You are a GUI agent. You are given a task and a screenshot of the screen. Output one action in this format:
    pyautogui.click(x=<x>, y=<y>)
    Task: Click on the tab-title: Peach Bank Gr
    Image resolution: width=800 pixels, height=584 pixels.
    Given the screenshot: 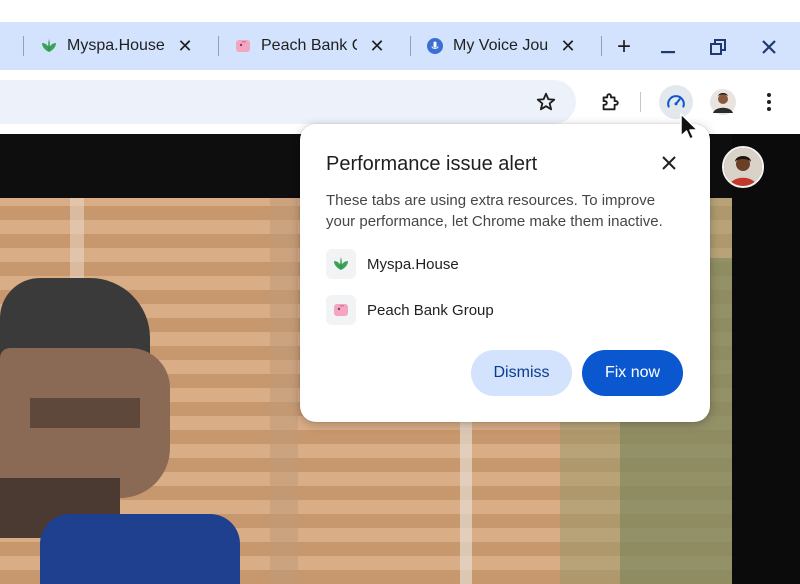 What is the action you would take?
    pyautogui.click(x=309, y=45)
    